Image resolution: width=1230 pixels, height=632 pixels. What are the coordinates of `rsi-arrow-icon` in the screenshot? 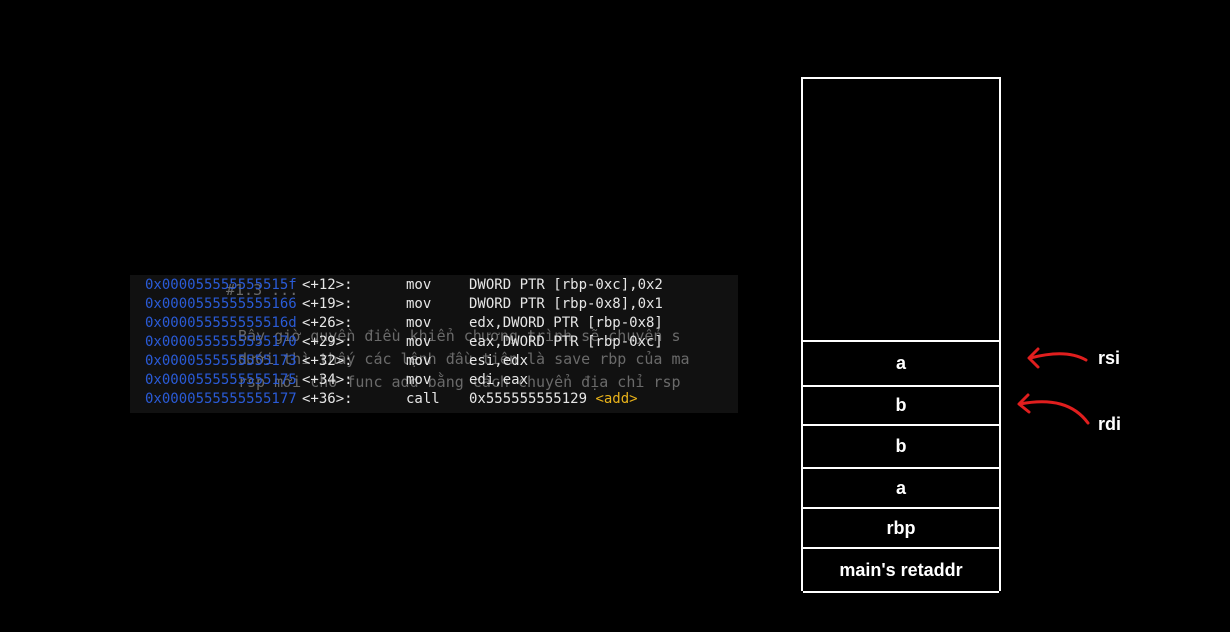 It's located at (1057, 358).